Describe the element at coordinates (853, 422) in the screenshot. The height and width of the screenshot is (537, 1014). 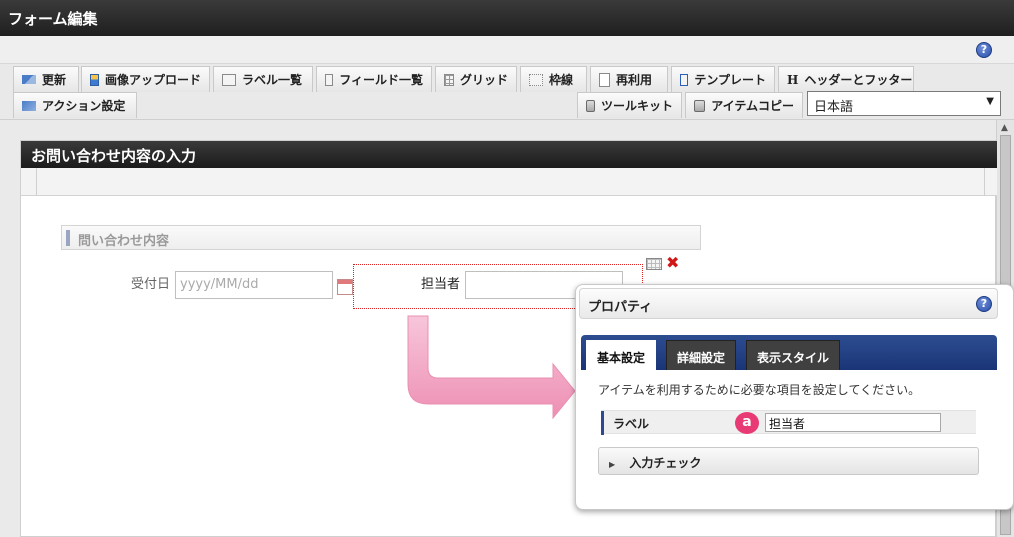
I see `label-property-input: 担当者` at that location.